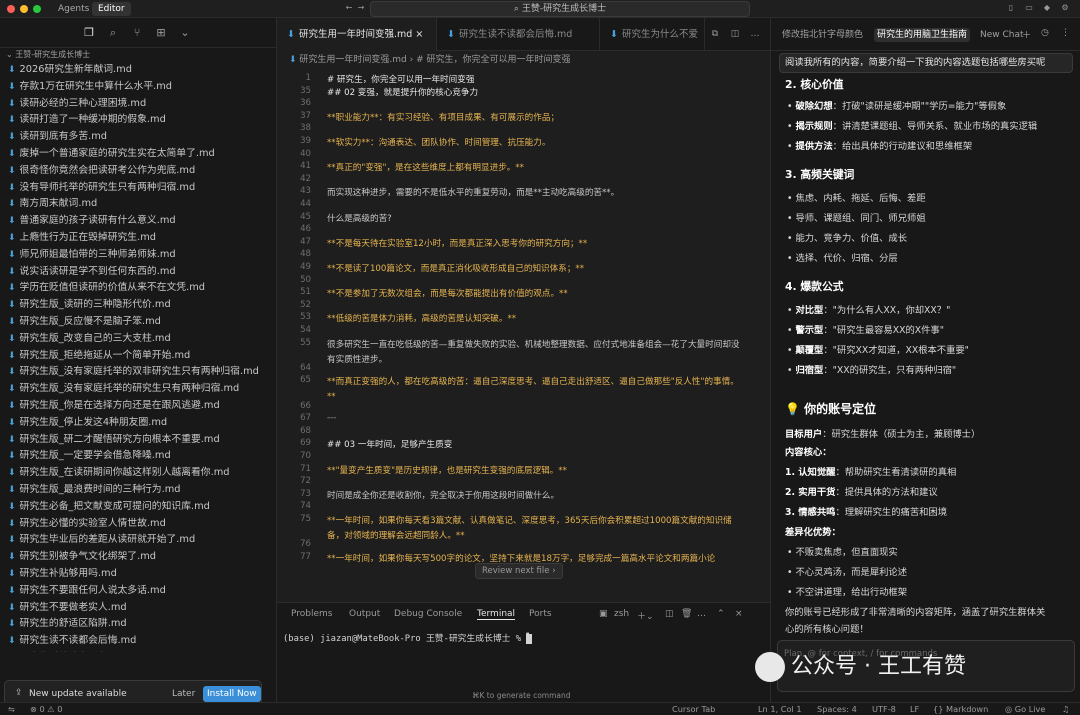  I want to click on file-list-item: ⬇ 研究生版_研二才醒悟研究方向根本不重要.md, so click(138, 440).